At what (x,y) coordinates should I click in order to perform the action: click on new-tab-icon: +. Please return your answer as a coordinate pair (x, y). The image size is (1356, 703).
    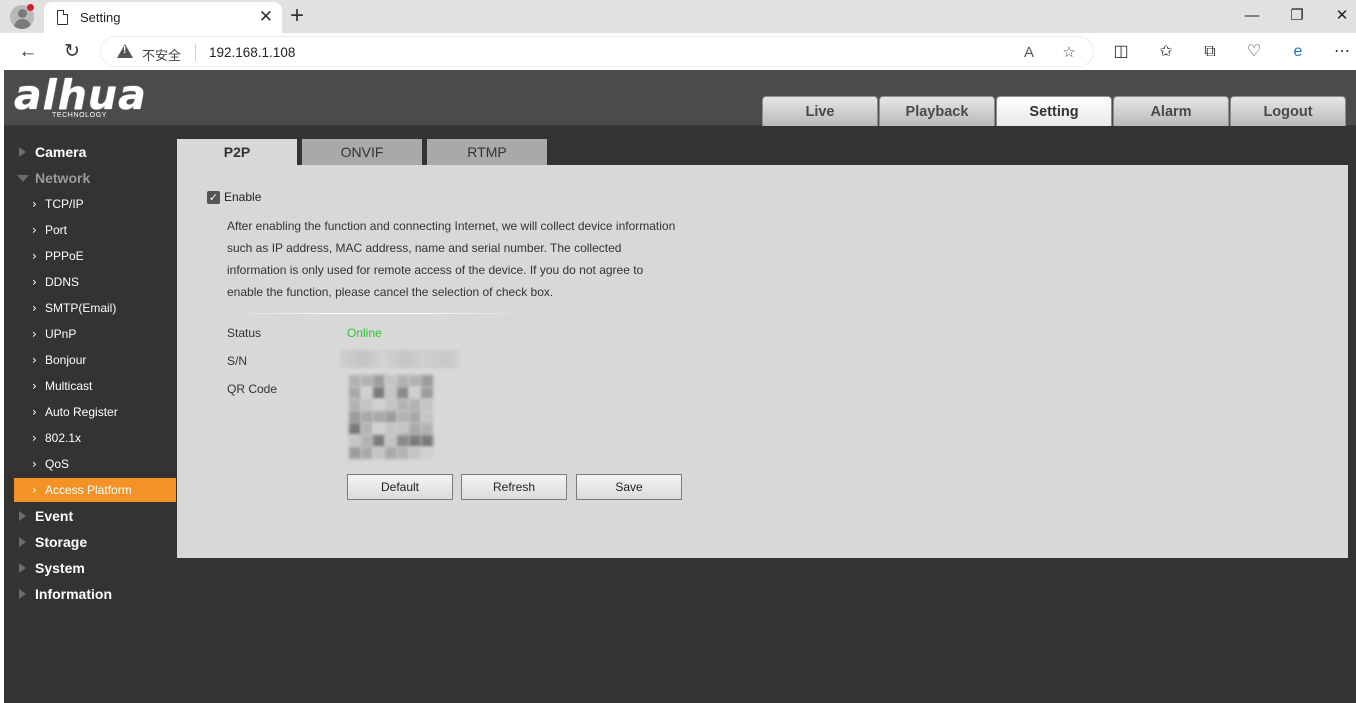
    Looking at the image, I should click on (297, 16).